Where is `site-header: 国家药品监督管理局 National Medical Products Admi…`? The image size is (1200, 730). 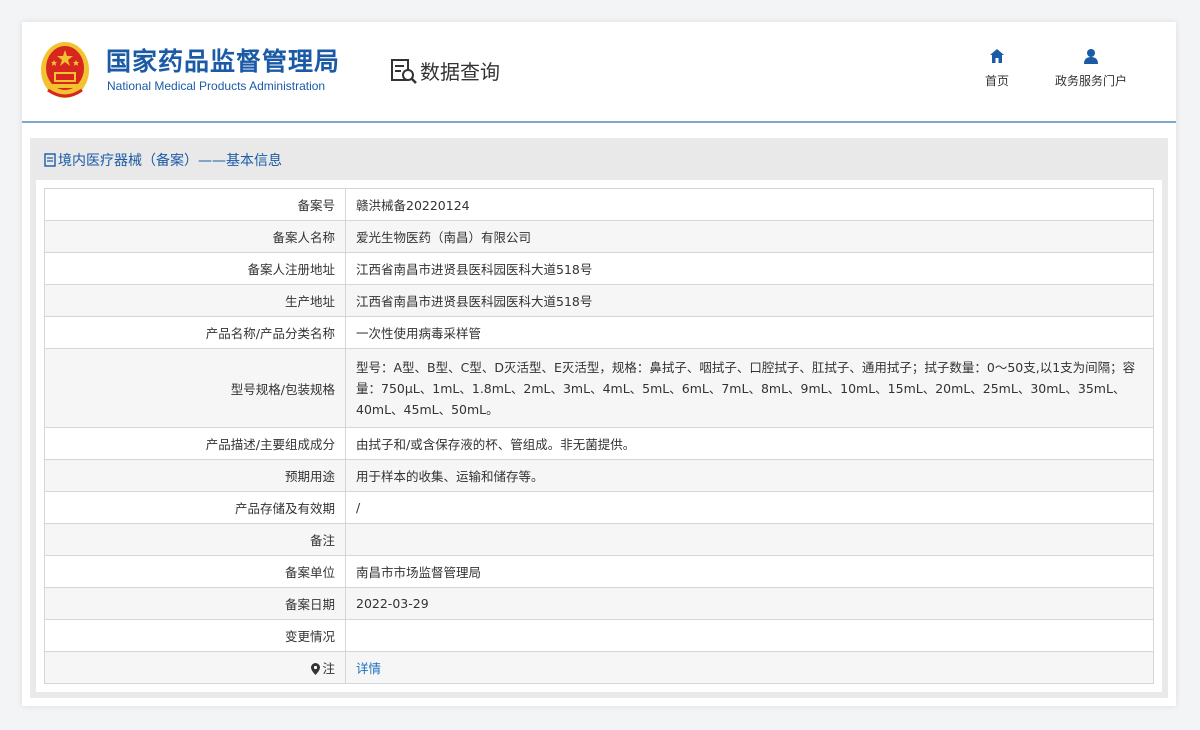 site-header: 国家药品监督管理局 National Medical Products Admi… is located at coordinates (599, 72).